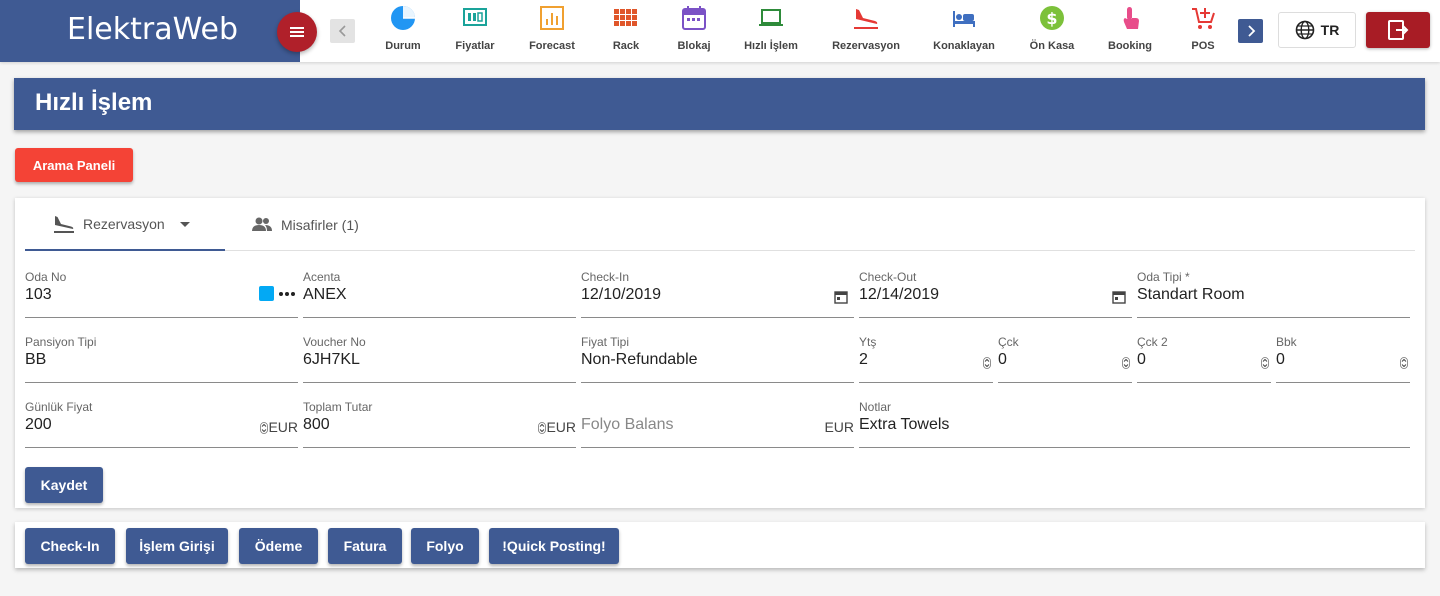 The width and height of the screenshot is (1440, 596). I want to click on page-header: Hızlı İşlem, so click(719, 104).